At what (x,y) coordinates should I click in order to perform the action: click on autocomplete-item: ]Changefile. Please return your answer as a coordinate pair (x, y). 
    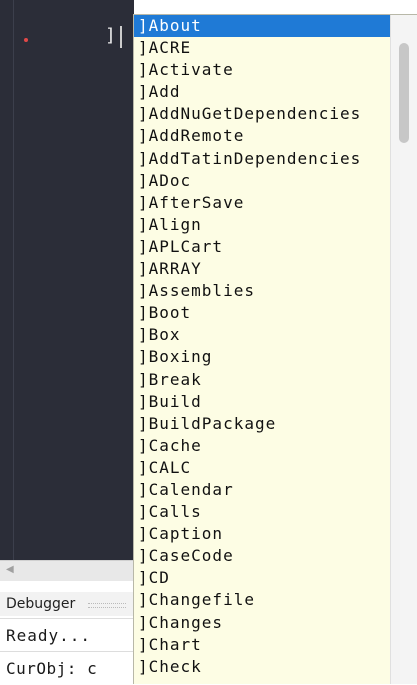
    Looking at the image, I should click on (262, 600).